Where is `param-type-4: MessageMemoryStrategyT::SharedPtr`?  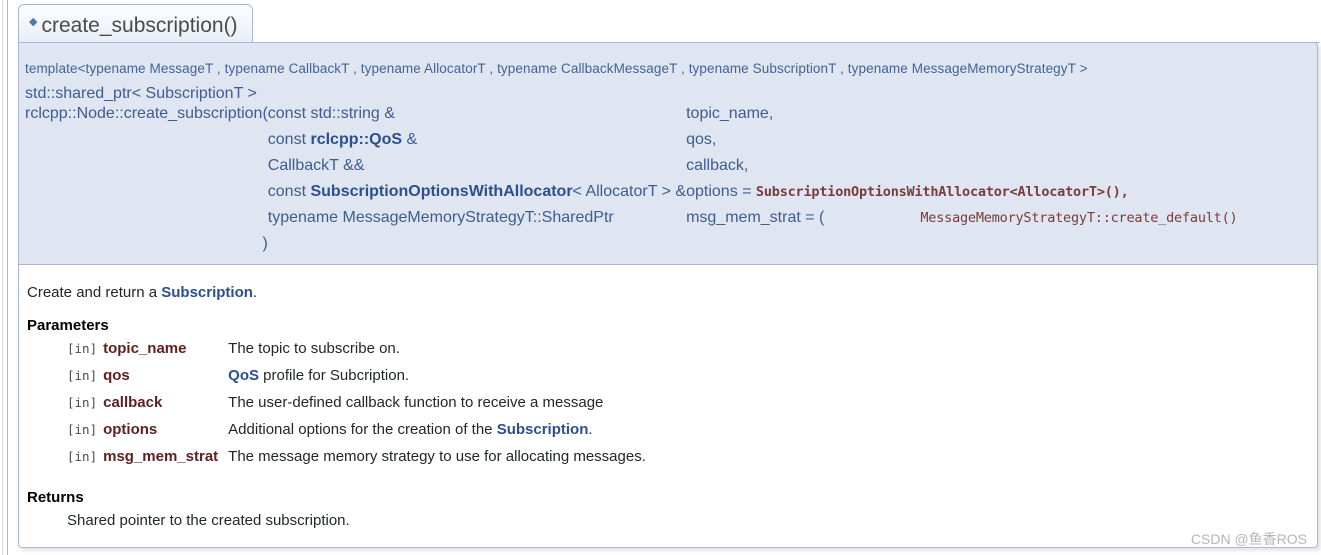
param-type-4: MessageMemoryStrategyT::SharedPtr is located at coordinates (478, 217).